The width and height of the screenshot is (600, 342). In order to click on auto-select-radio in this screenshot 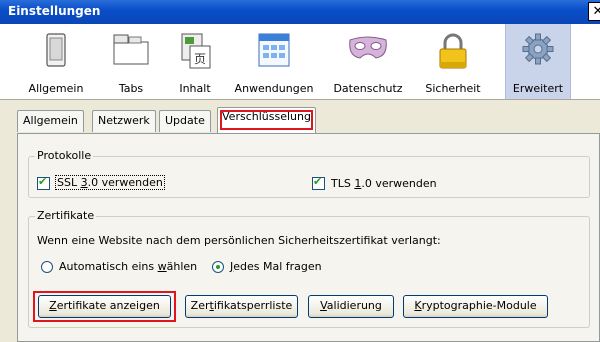, I will do `click(47, 267)`.